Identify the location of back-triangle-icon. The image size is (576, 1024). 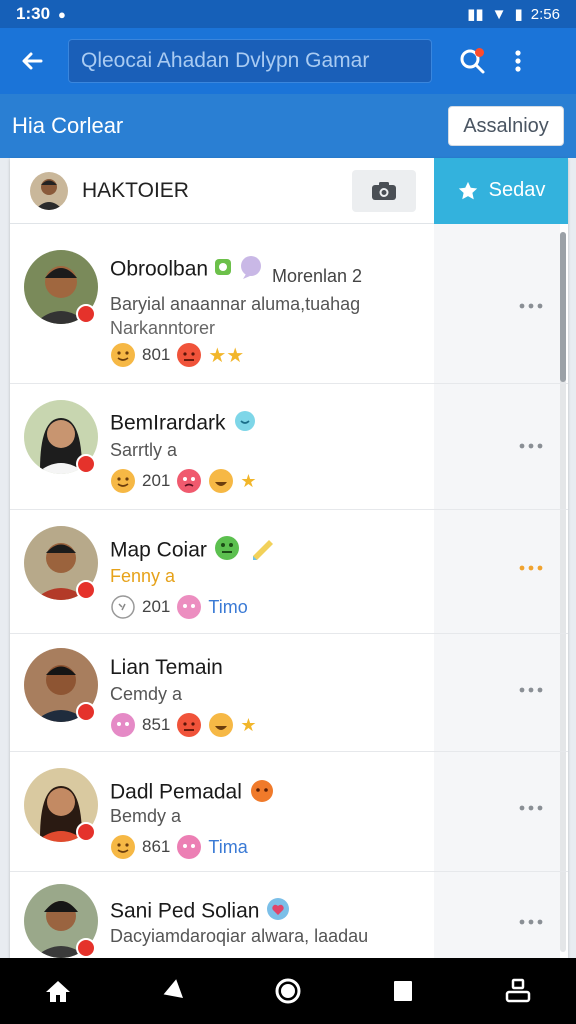
(173, 989).